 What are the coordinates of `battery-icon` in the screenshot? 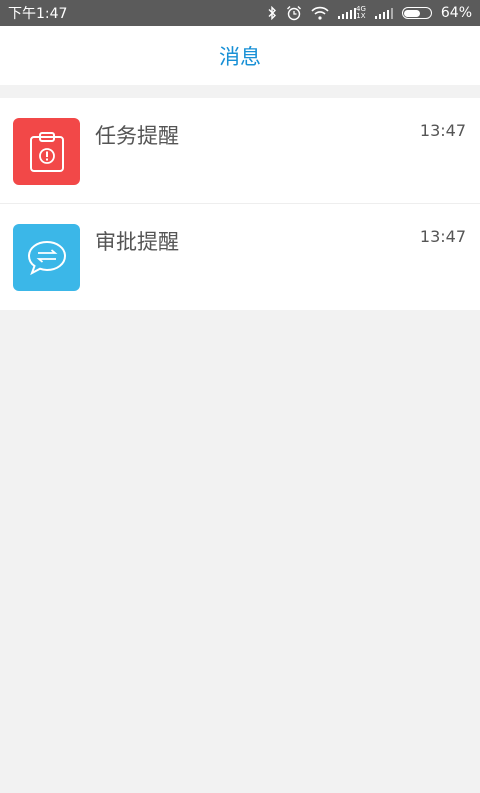 It's located at (416, 13).